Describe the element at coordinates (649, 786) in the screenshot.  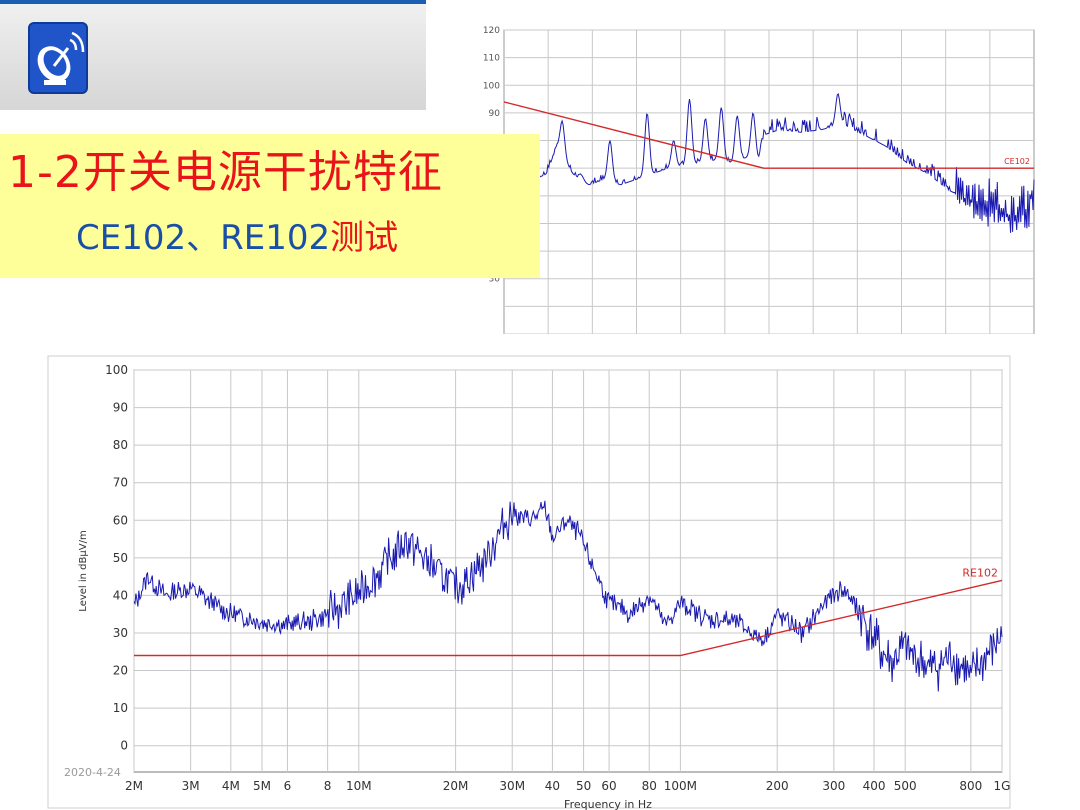
I see `re102-xtick-label: 80` at that location.